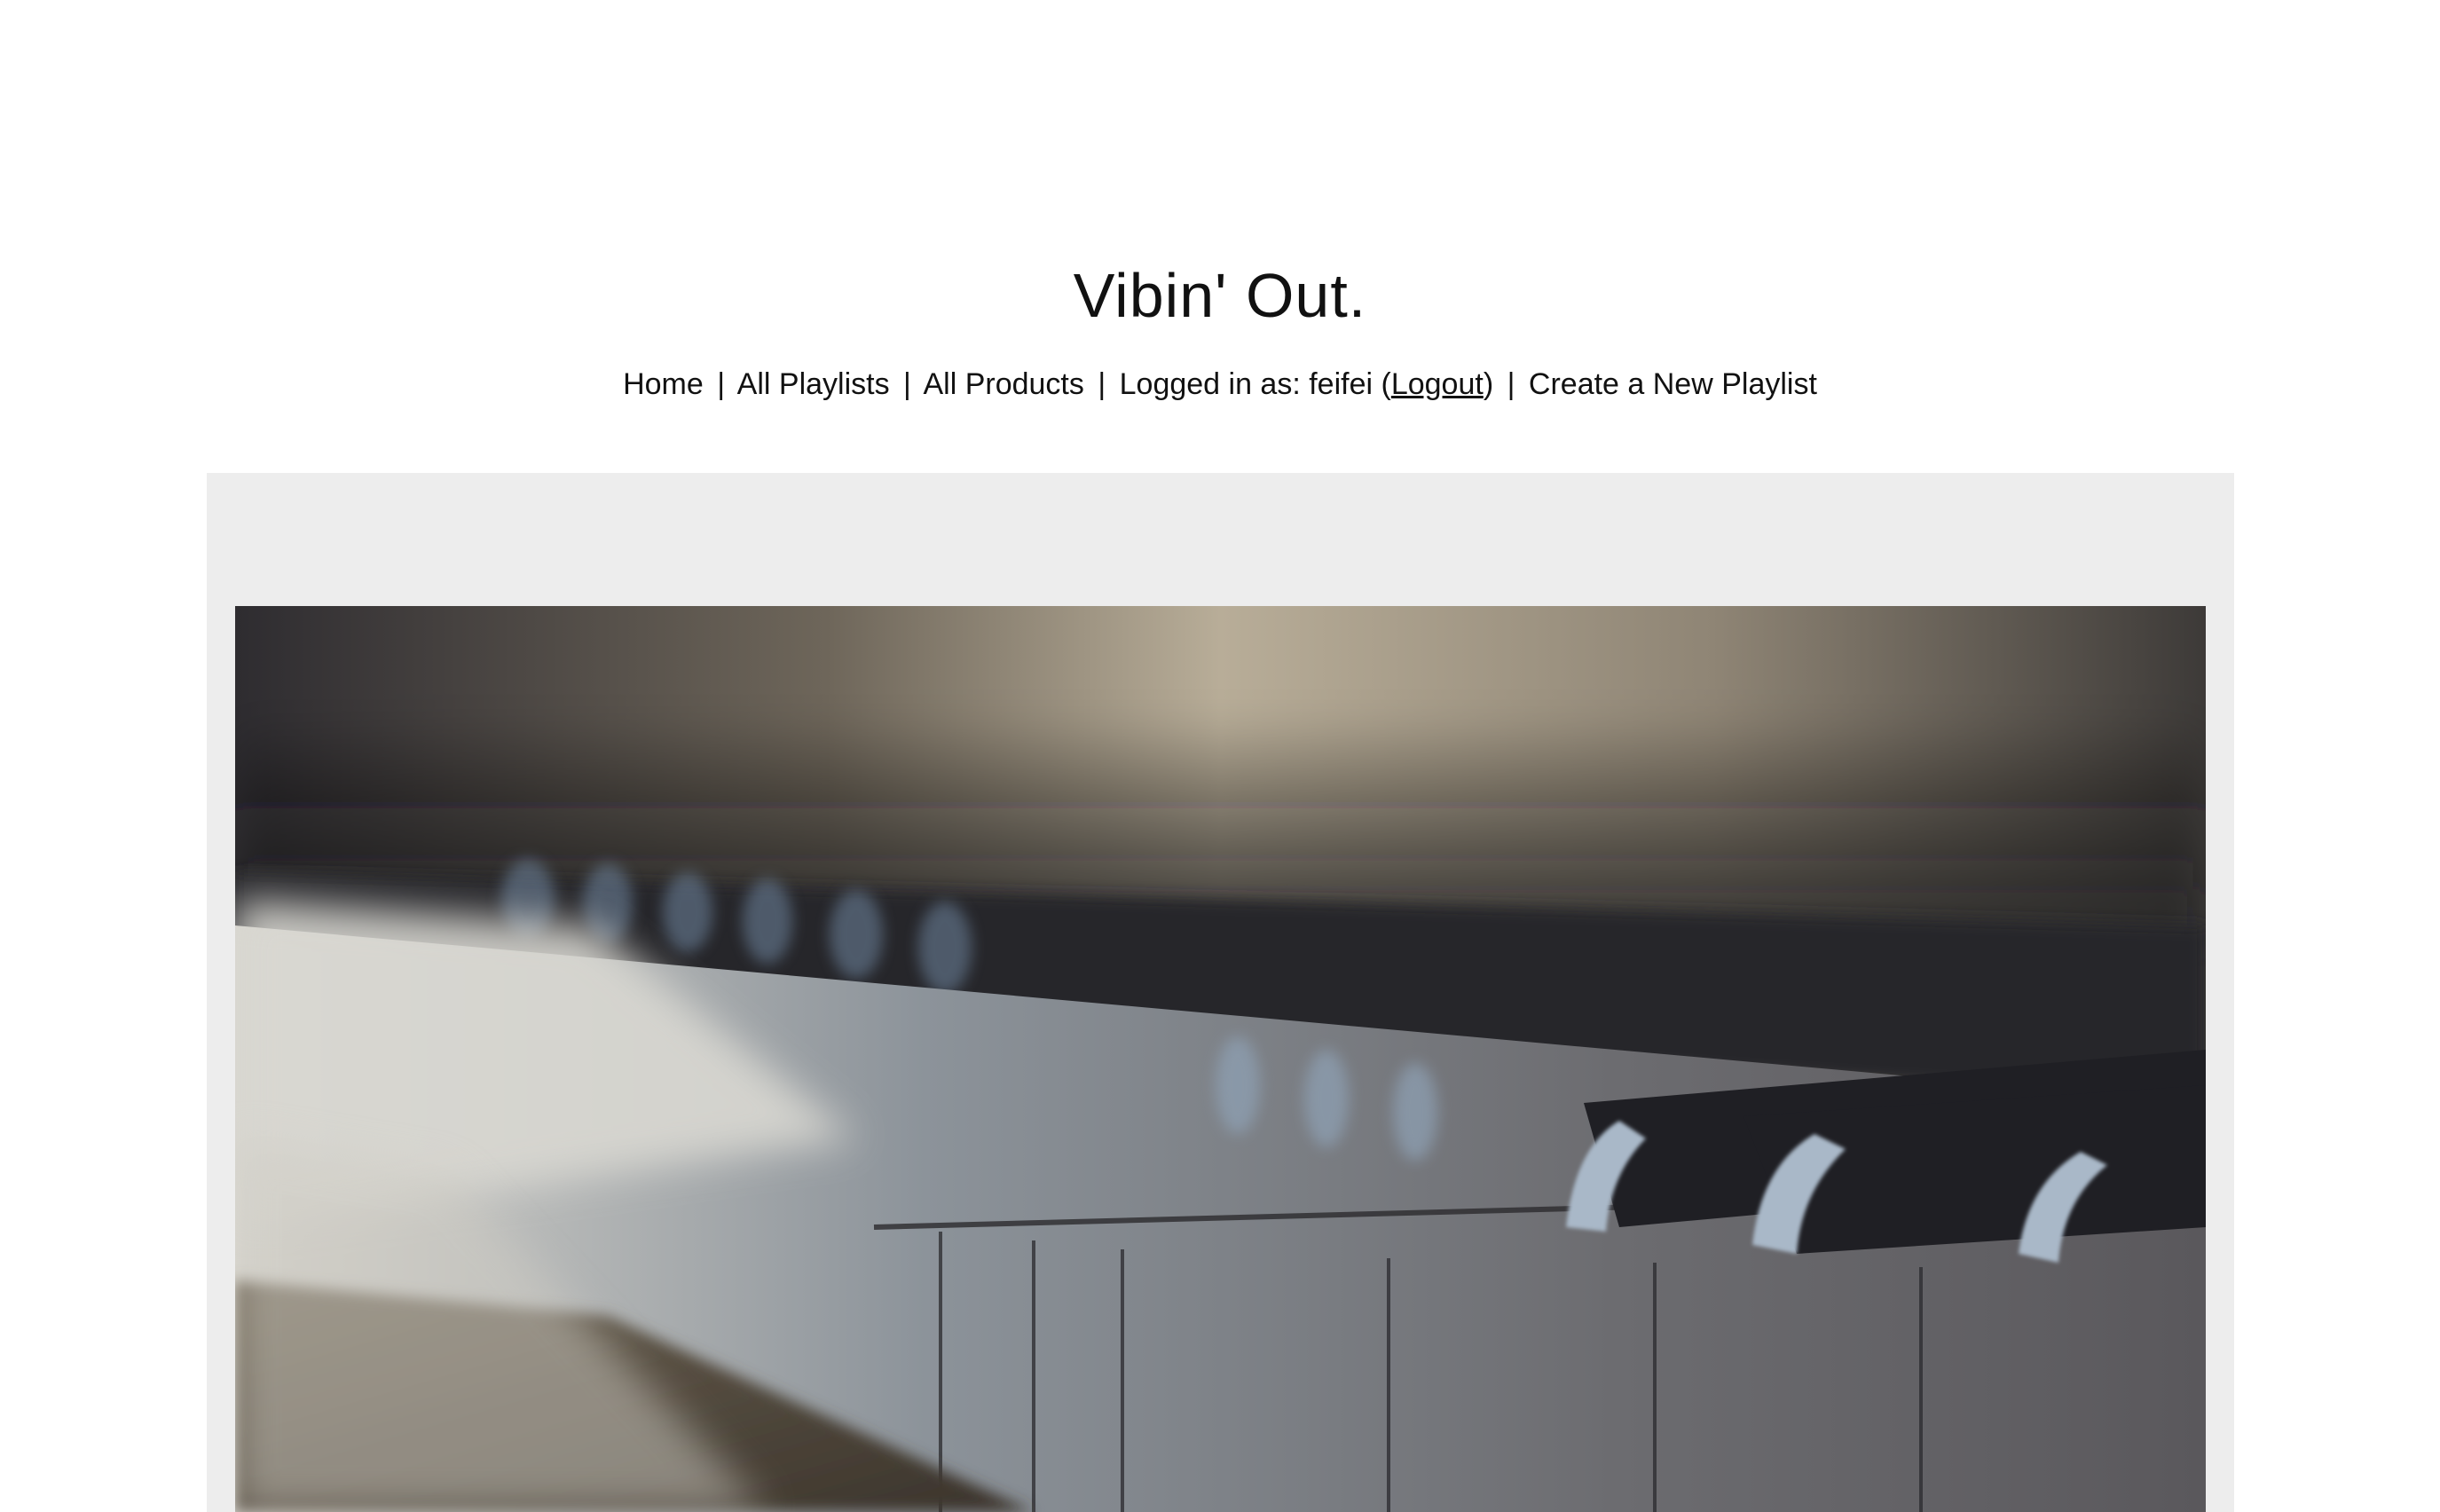 The image size is (2440, 1512). Describe the element at coordinates (1255, 384) in the screenshot. I see `logged-in-label: Logged in as: feifei (` at that location.